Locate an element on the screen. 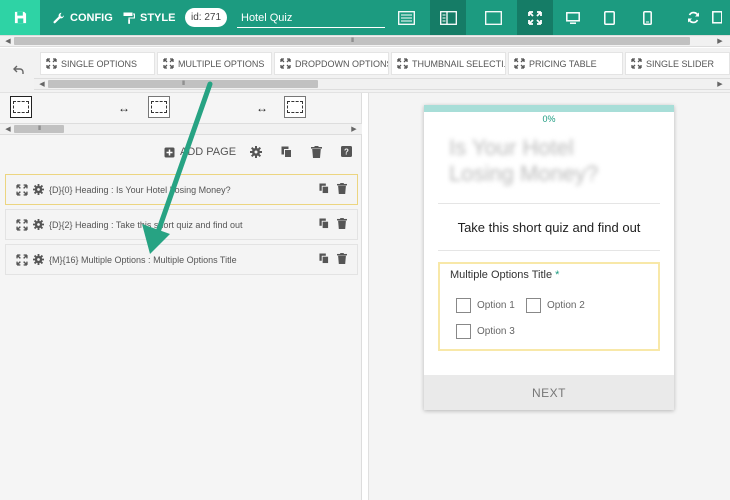 The image size is (730, 500). annotation-arrow is located at coordinates (177, 167).